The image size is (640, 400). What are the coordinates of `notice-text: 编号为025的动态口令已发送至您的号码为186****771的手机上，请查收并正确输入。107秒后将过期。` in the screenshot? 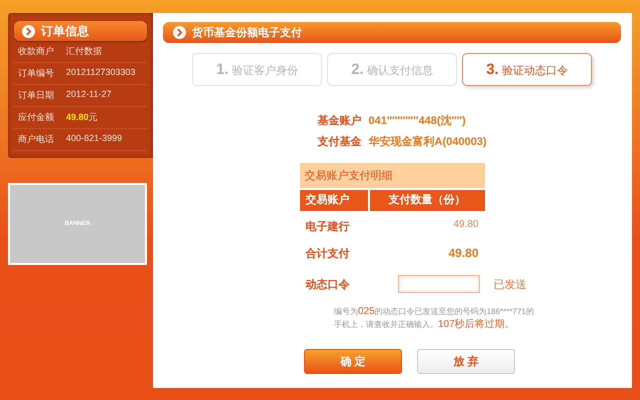 It's located at (434, 318).